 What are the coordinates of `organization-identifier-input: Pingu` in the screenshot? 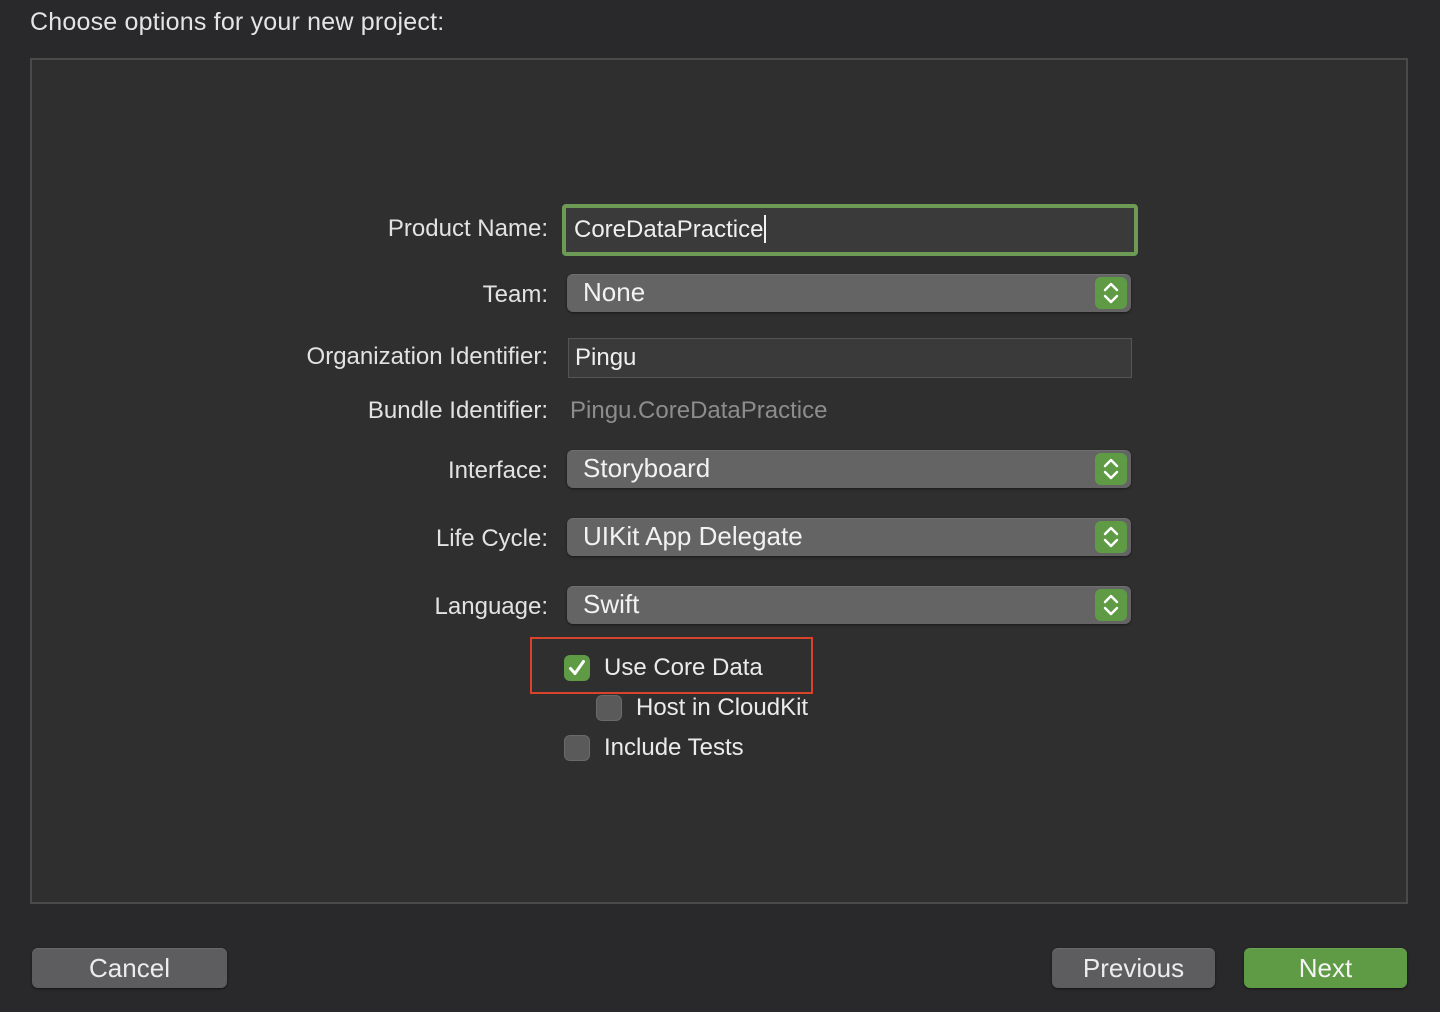 It's located at (850, 358).